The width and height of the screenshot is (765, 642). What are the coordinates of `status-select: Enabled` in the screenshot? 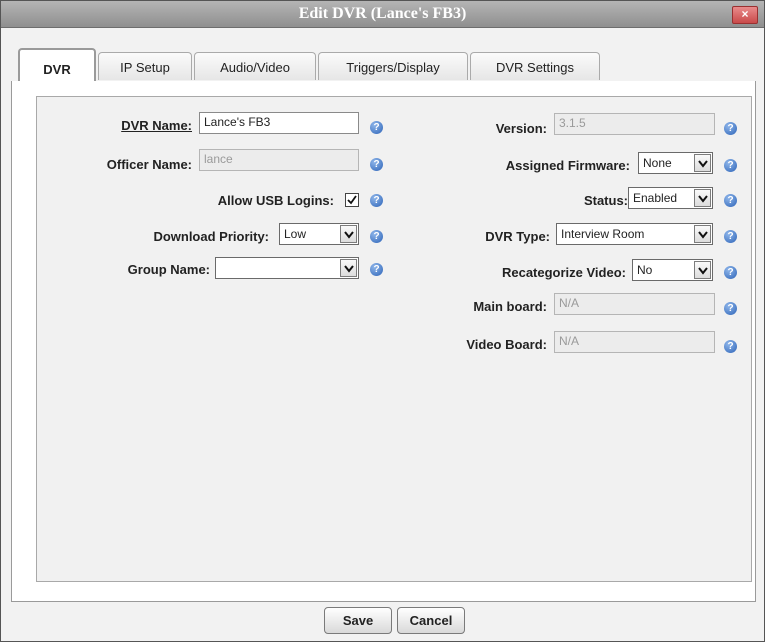 It's located at (670, 198).